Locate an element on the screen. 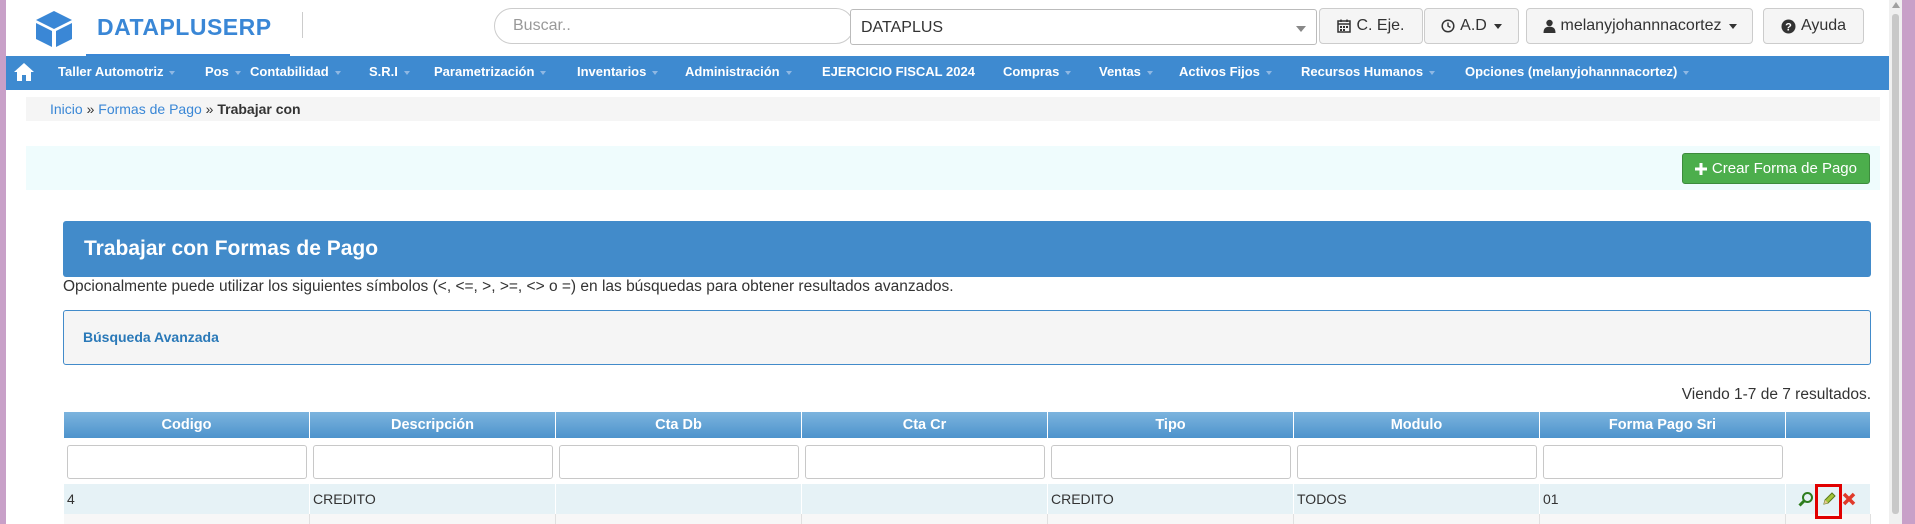 Image resolution: width=1915 pixels, height=524 pixels. page-title: Trabajar con Formas de Pago is located at coordinates (967, 249).